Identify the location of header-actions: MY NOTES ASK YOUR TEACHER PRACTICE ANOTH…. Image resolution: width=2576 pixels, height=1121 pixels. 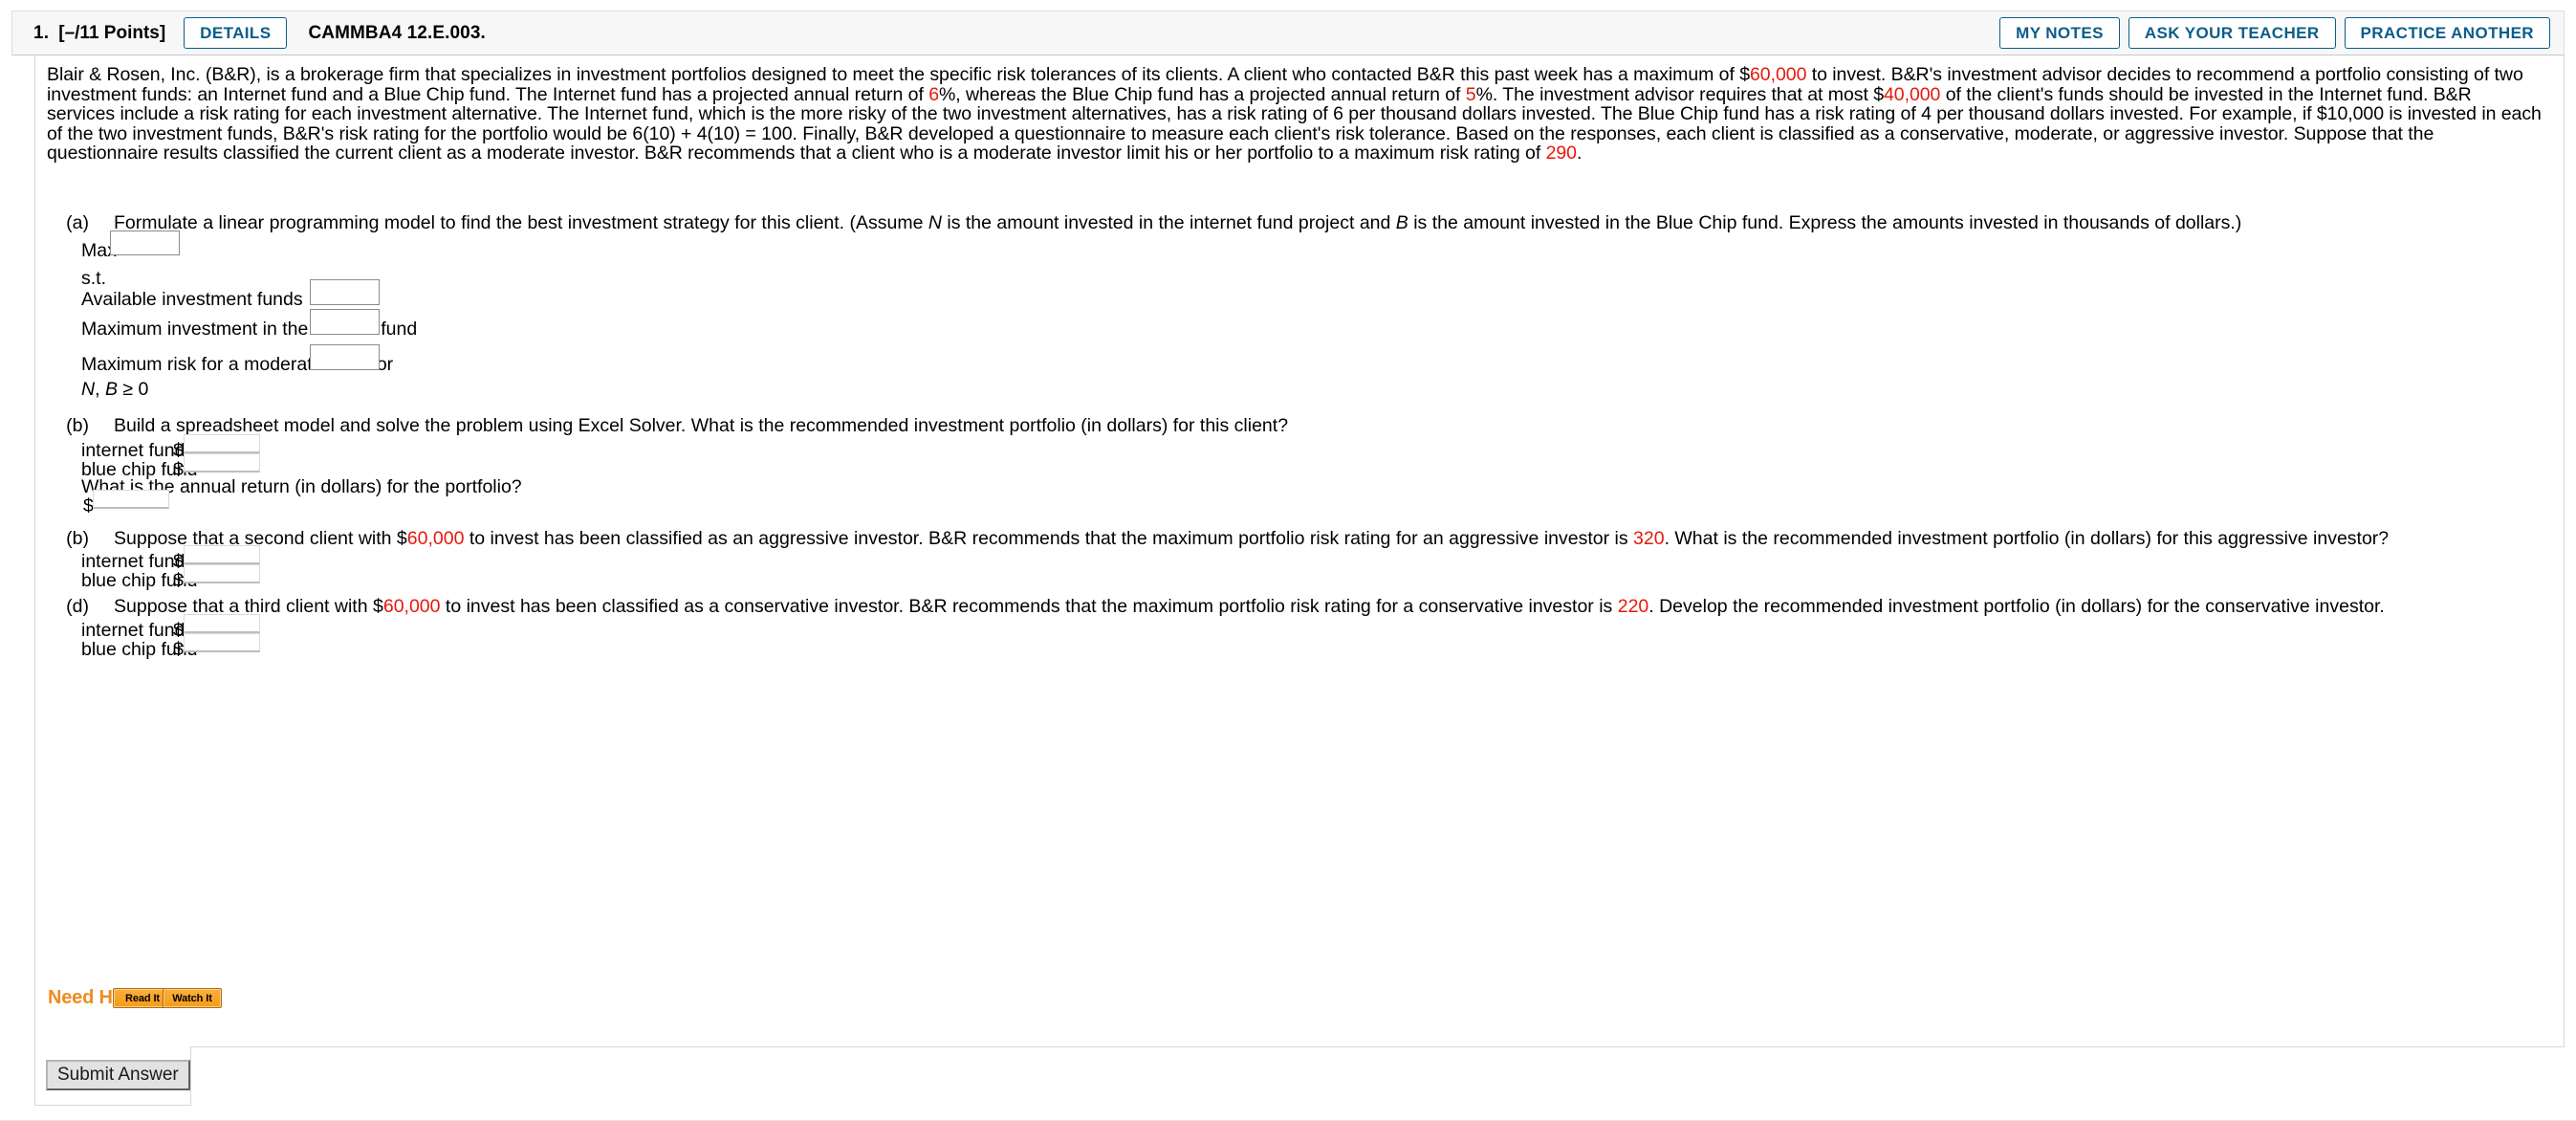
(2274, 33).